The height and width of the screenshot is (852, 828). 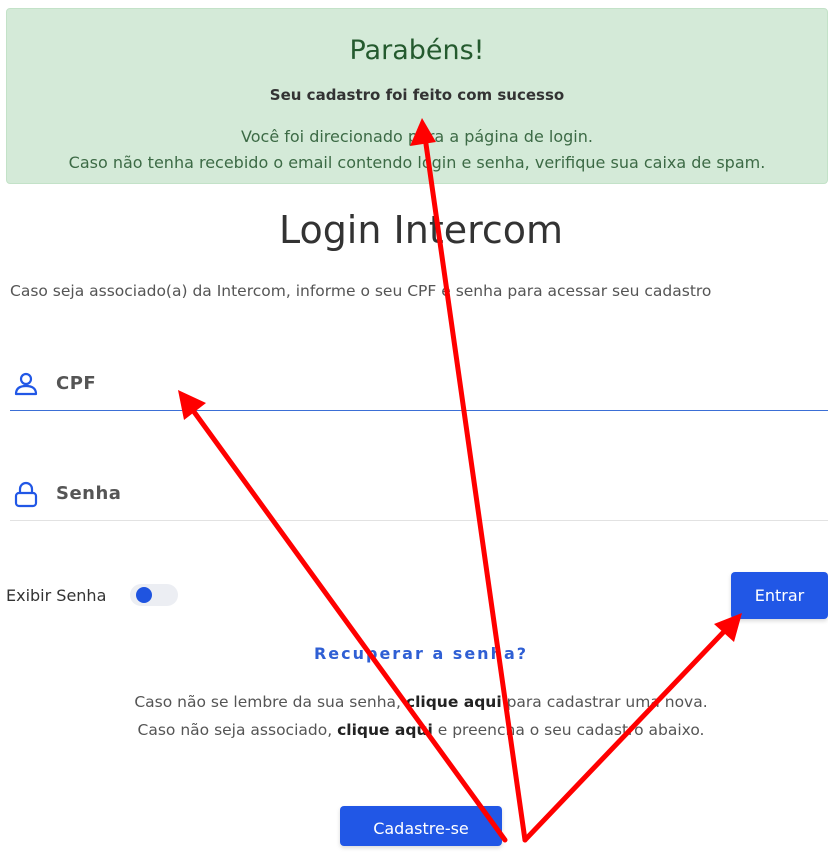 What do you see at coordinates (414, 653) in the screenshot?
I see `recover-password-link: Recuperar a senha?` at bounding box center [414, 653].